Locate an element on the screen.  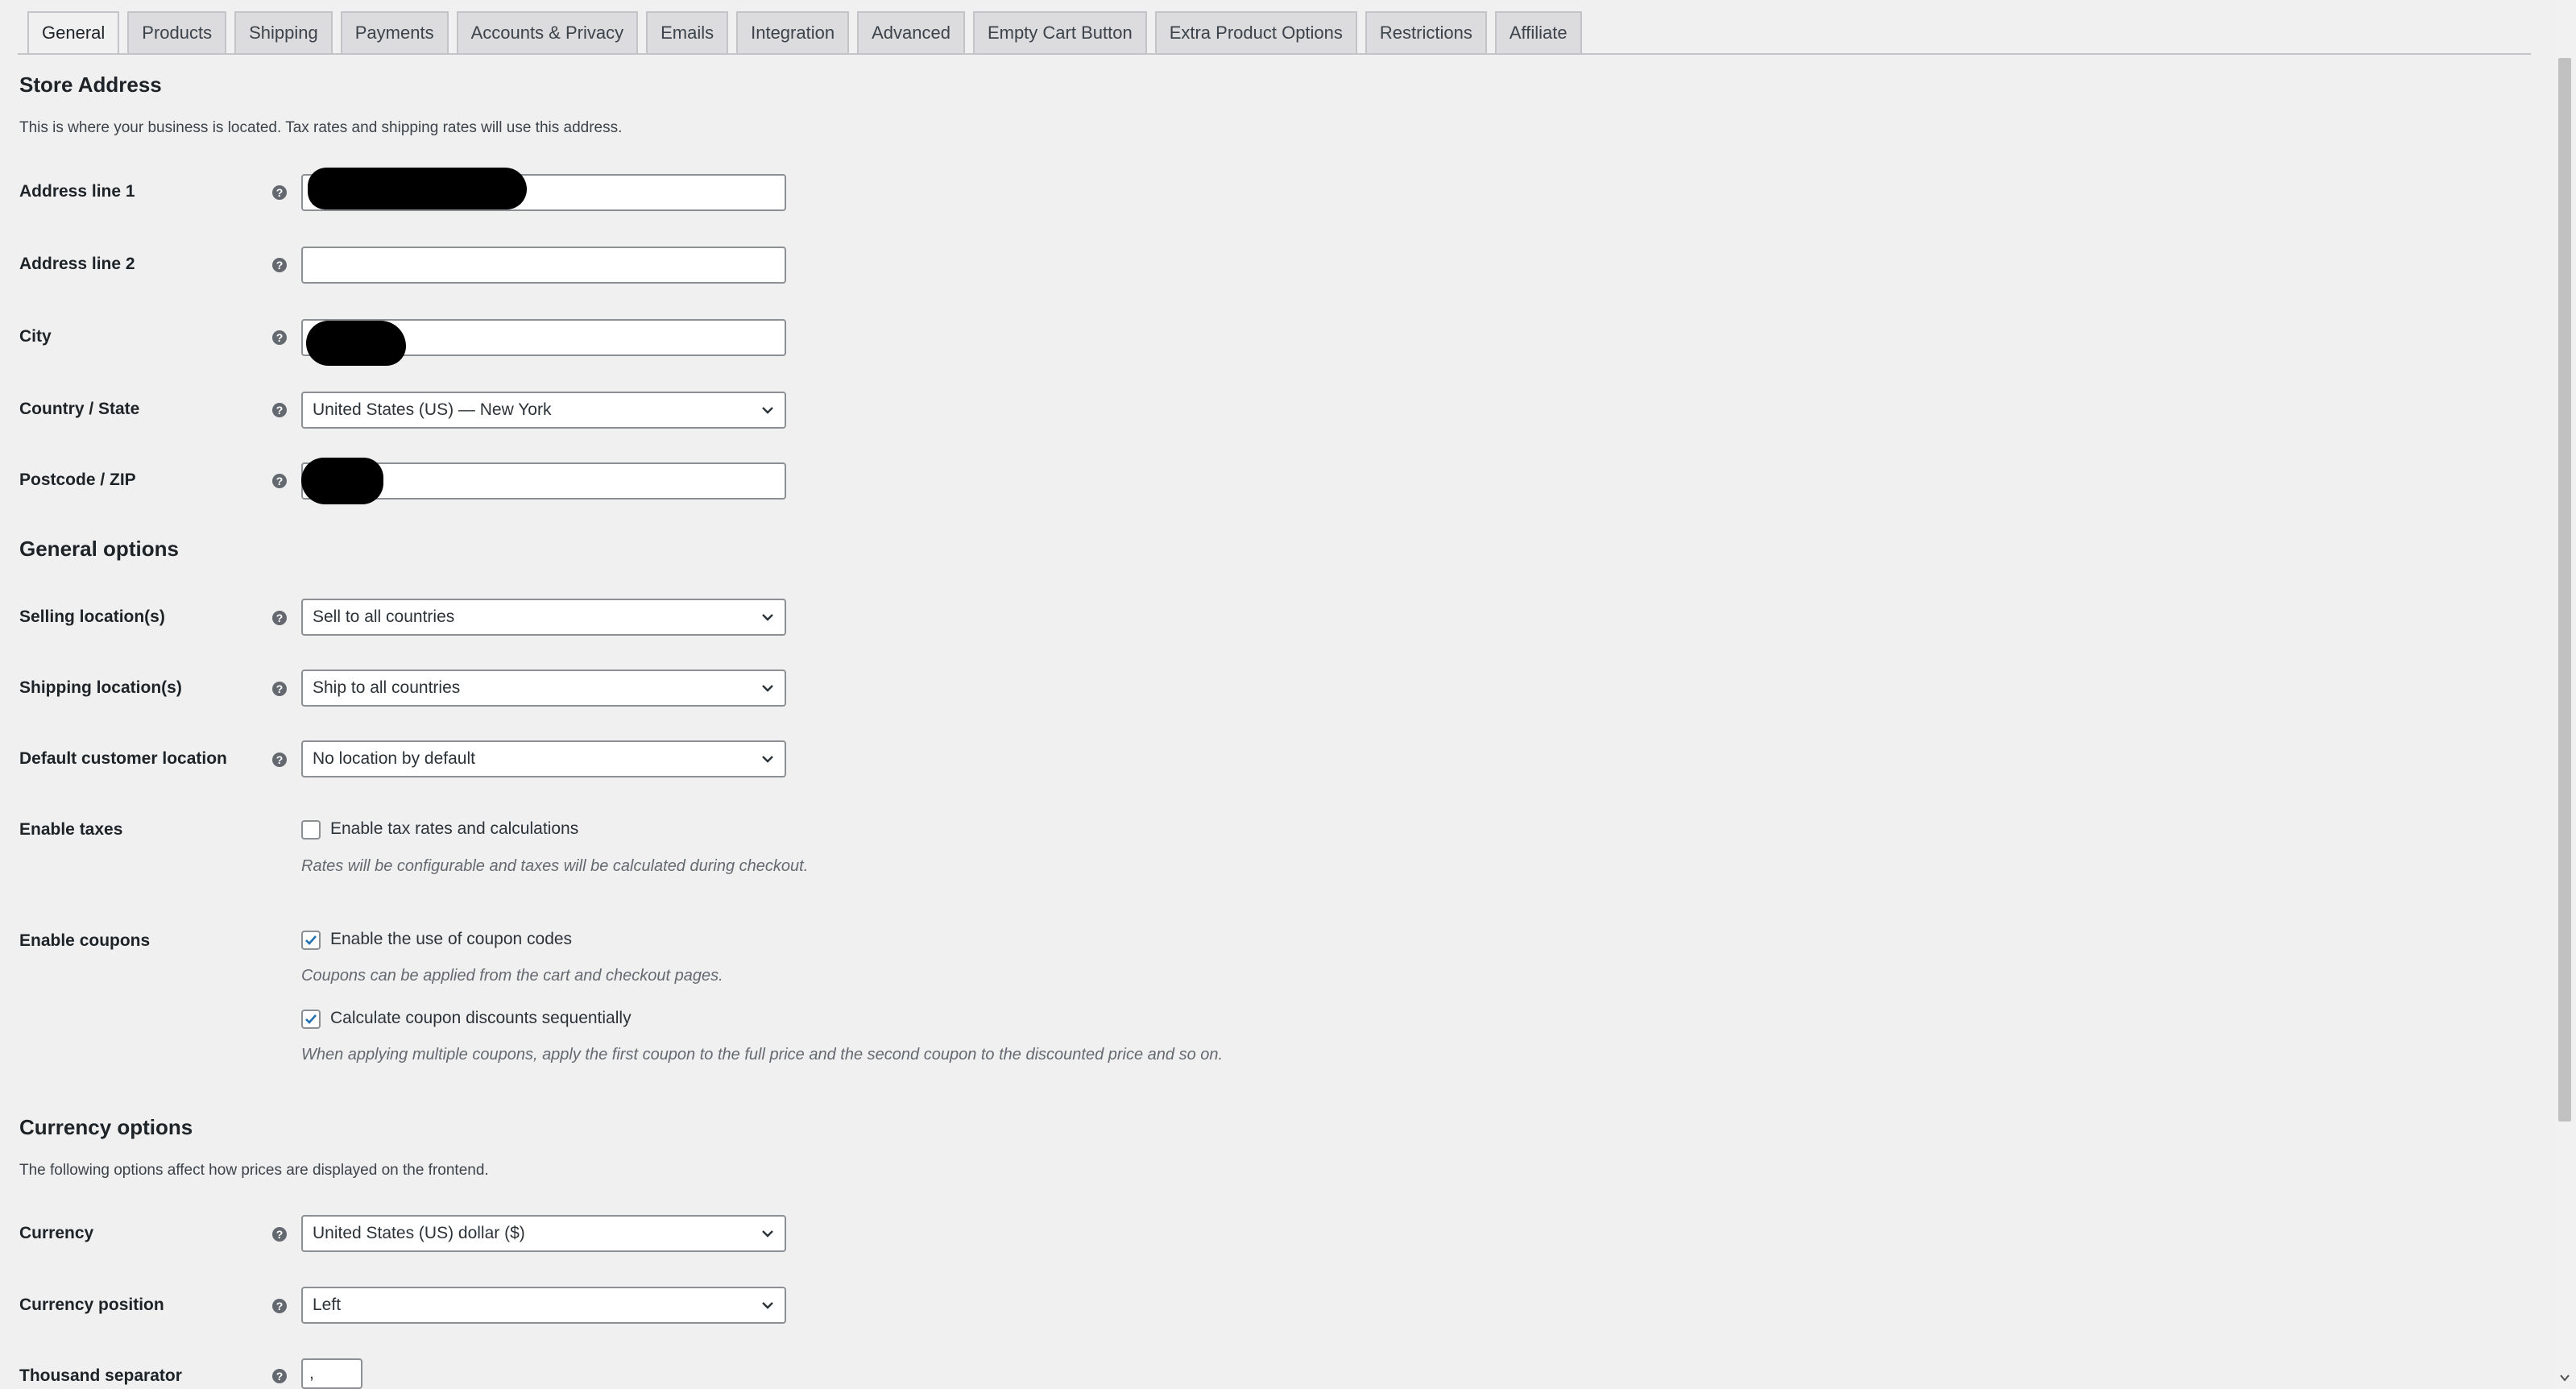
city-label: City is located at coordinates (35, 336).